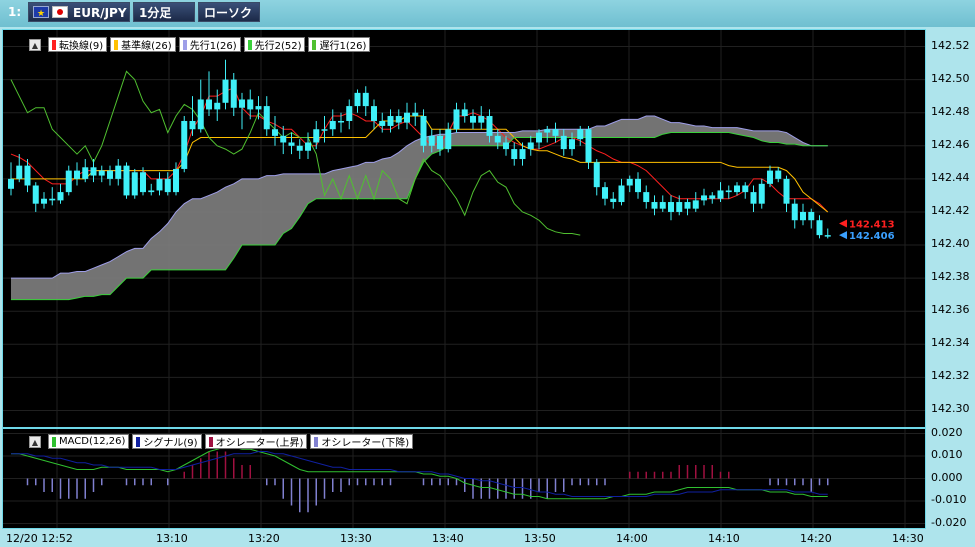 The height and width of the screenshot is (547, 975). Describe the element at coordinates (229, 12) in the screenshot. I see `chart-type-selector: ローソク` at that location.